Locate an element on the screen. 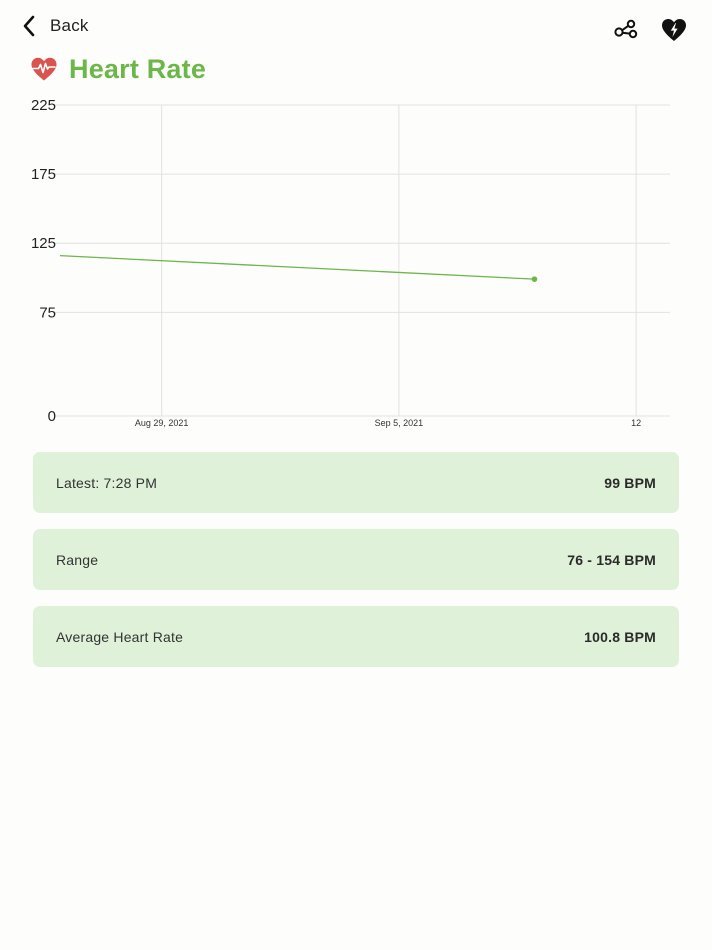  chevron-left-icon is located at coordinates (29, 26).